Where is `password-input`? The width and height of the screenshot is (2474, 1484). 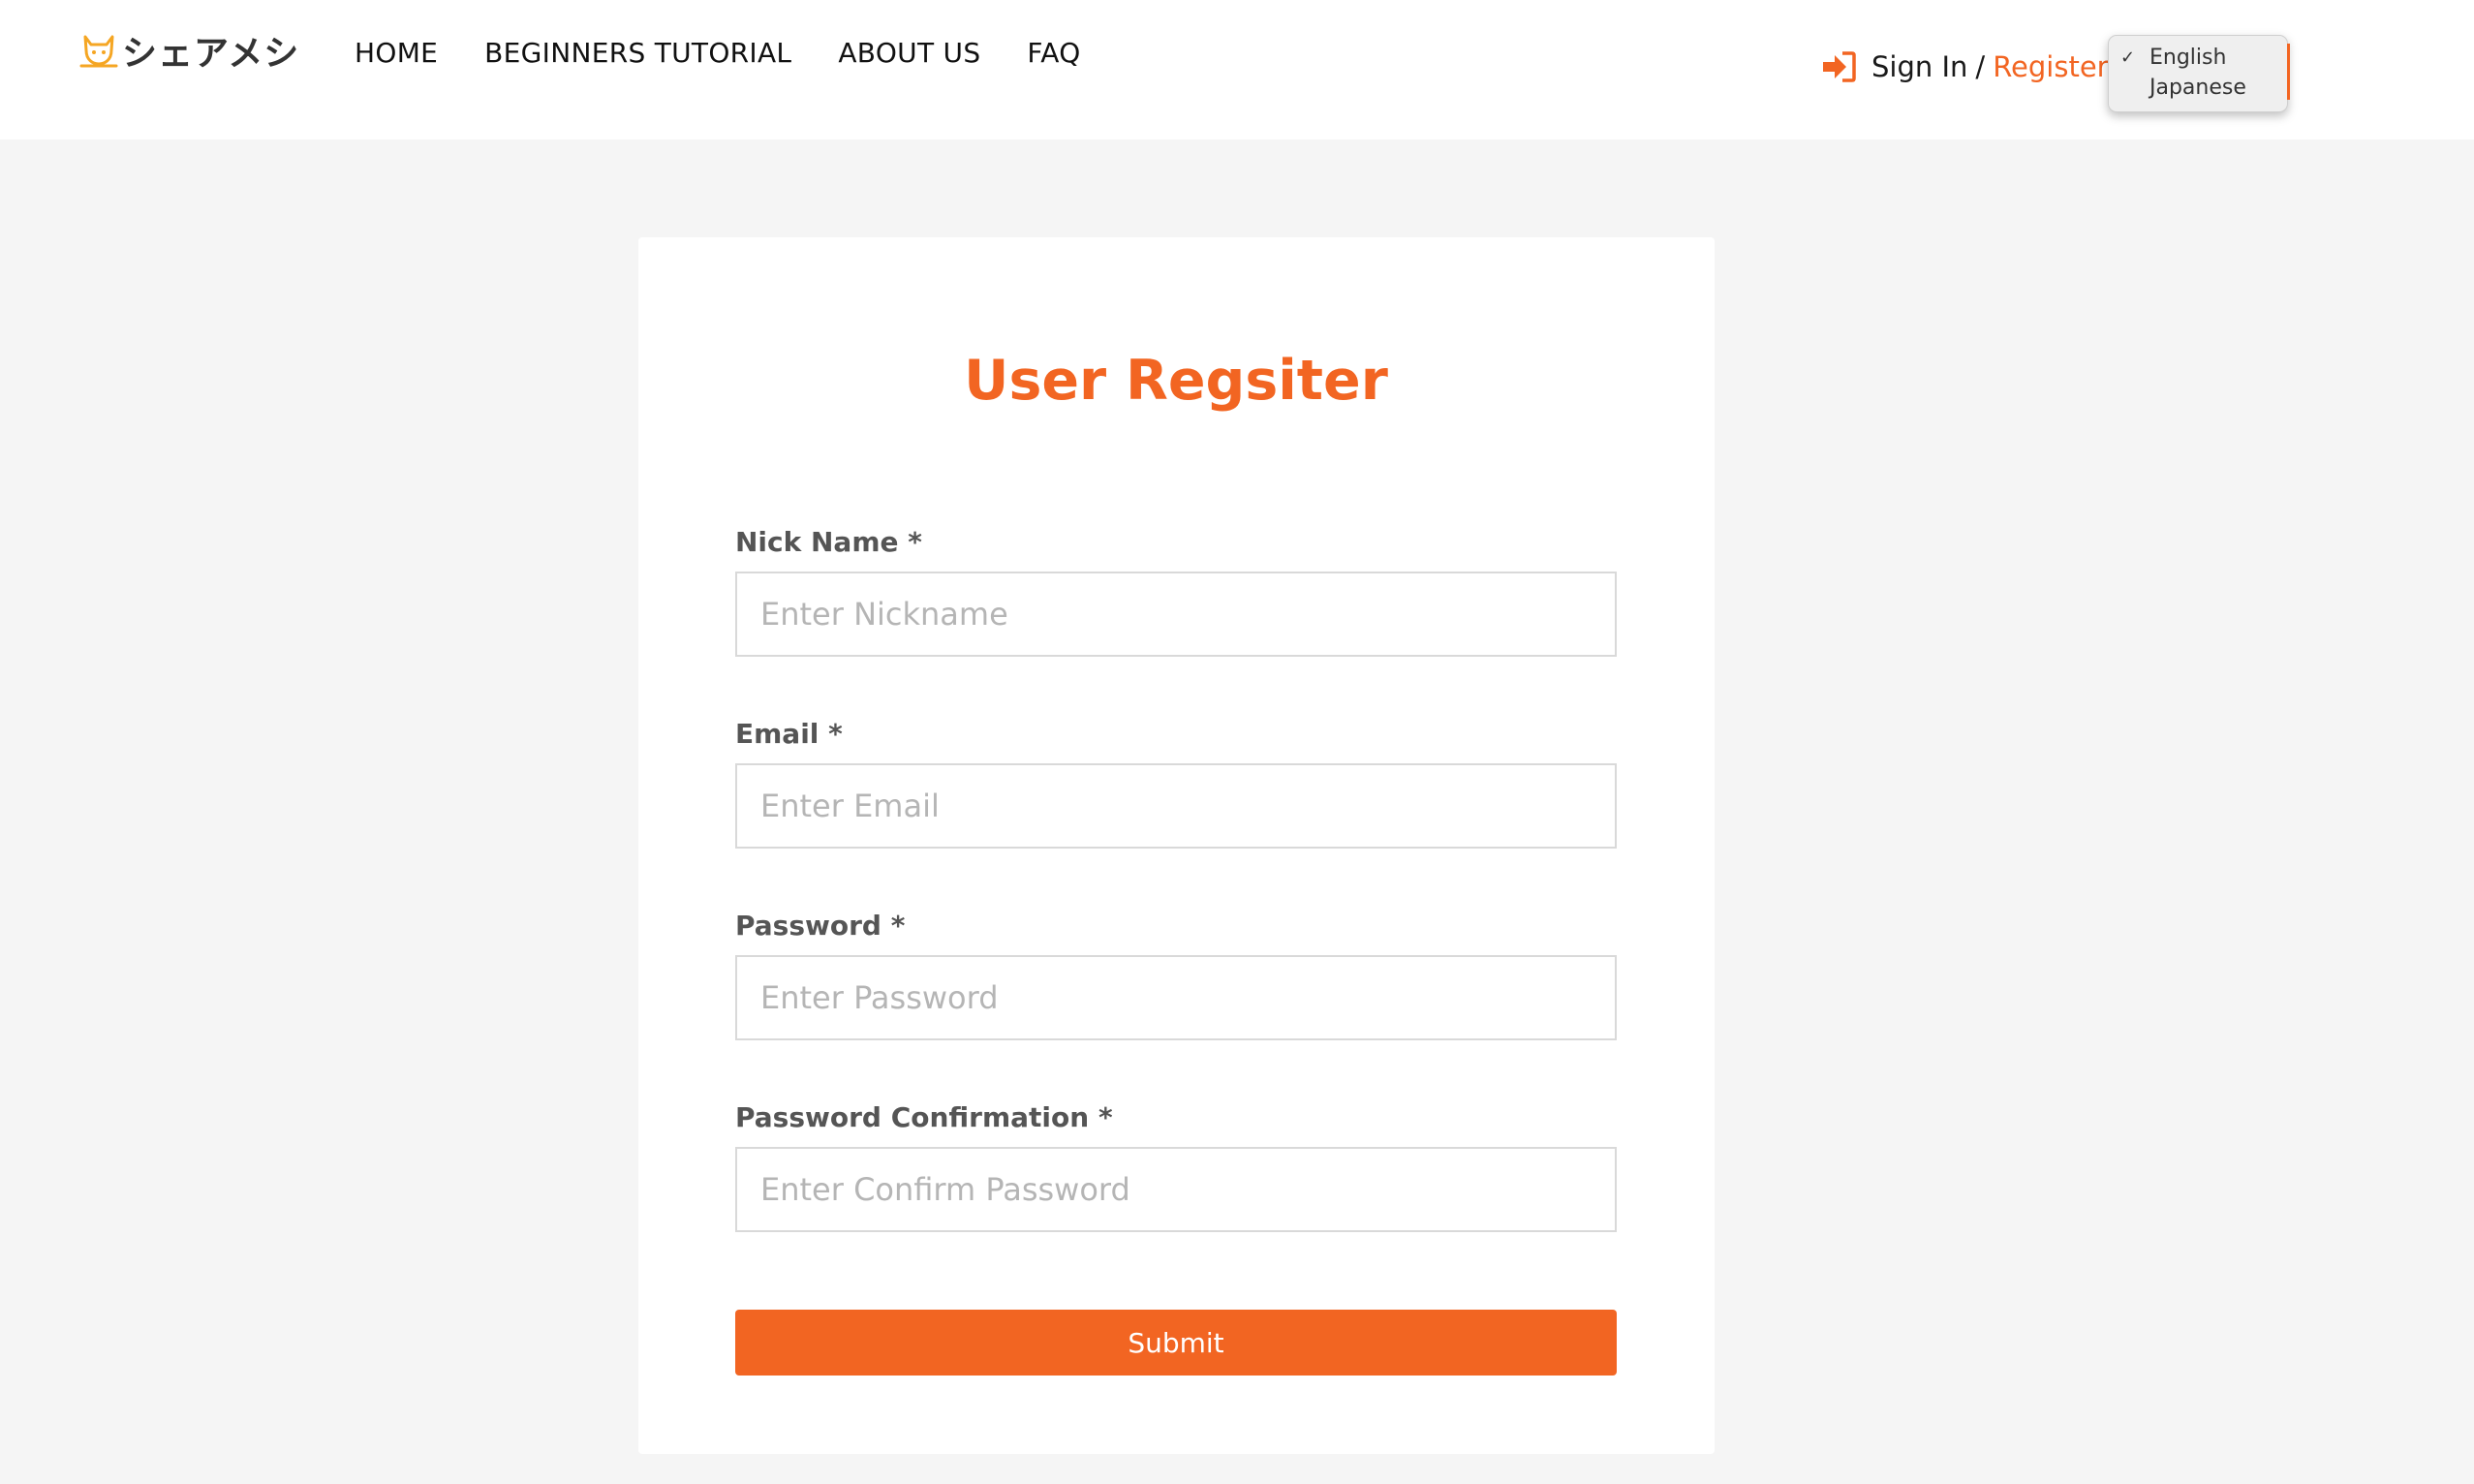
password-input is located at coordinates (1176, 997).